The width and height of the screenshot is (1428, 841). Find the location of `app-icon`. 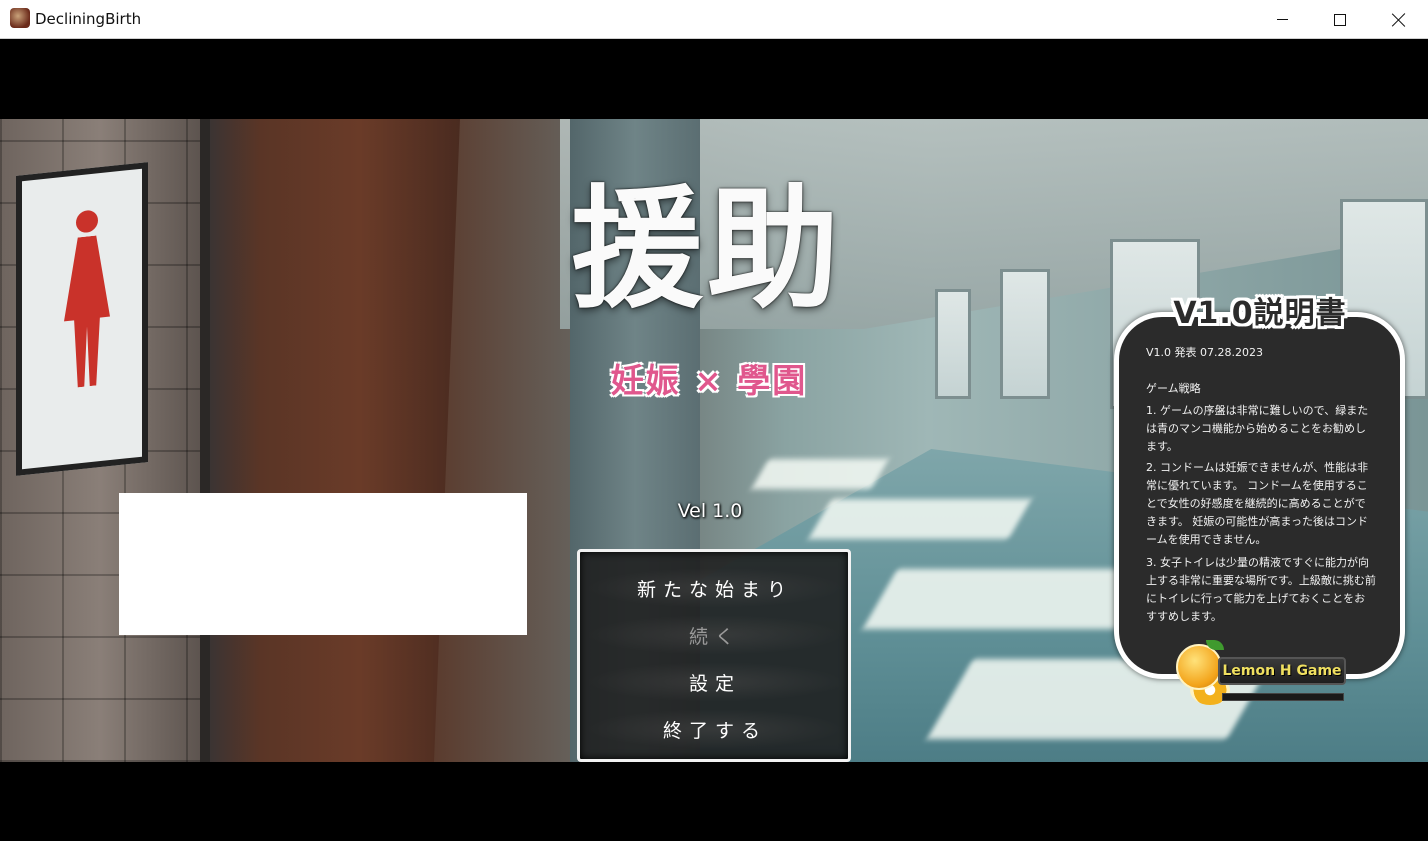

app-icon is located at coordinates (20, 18).